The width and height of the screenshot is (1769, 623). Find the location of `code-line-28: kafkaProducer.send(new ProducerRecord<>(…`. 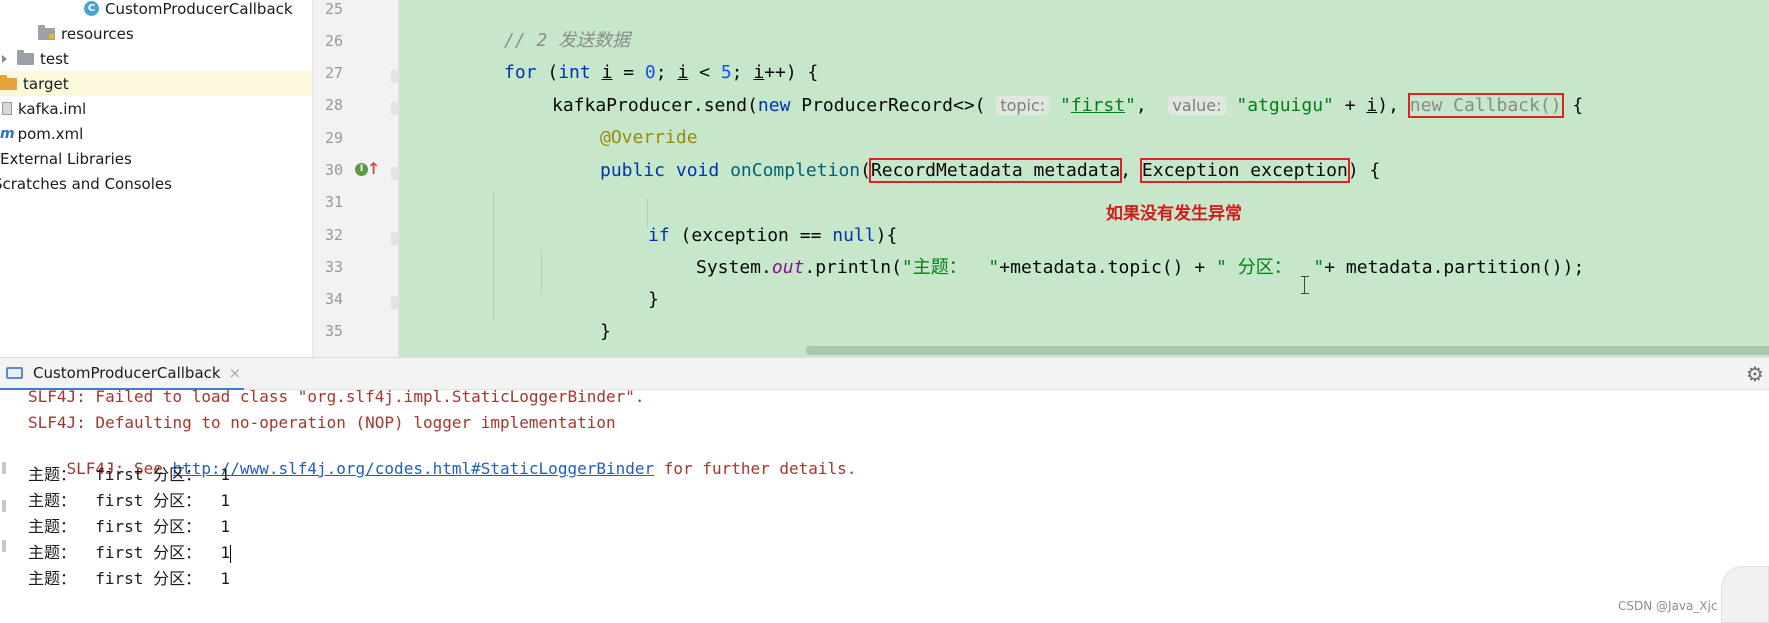

code-line-28: kafkaProducer.send(new ProducerRecord<>(… is located at coordinates (1067, 106).